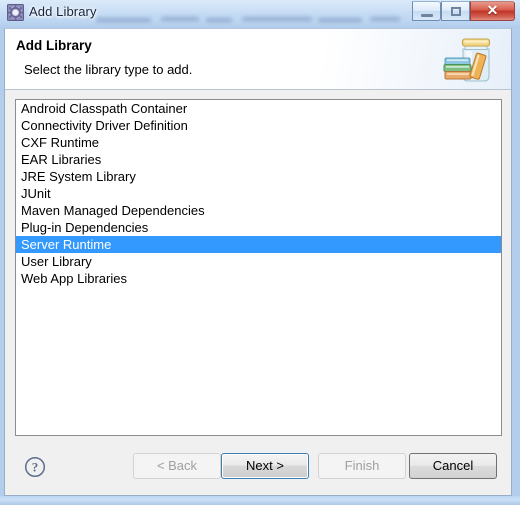 The height and width of the screenshot is (505, 520). What do you see at coordinates (63, 11) in the screenshot?
I see `window-title: Add Library` at bounding box center [63, 11].